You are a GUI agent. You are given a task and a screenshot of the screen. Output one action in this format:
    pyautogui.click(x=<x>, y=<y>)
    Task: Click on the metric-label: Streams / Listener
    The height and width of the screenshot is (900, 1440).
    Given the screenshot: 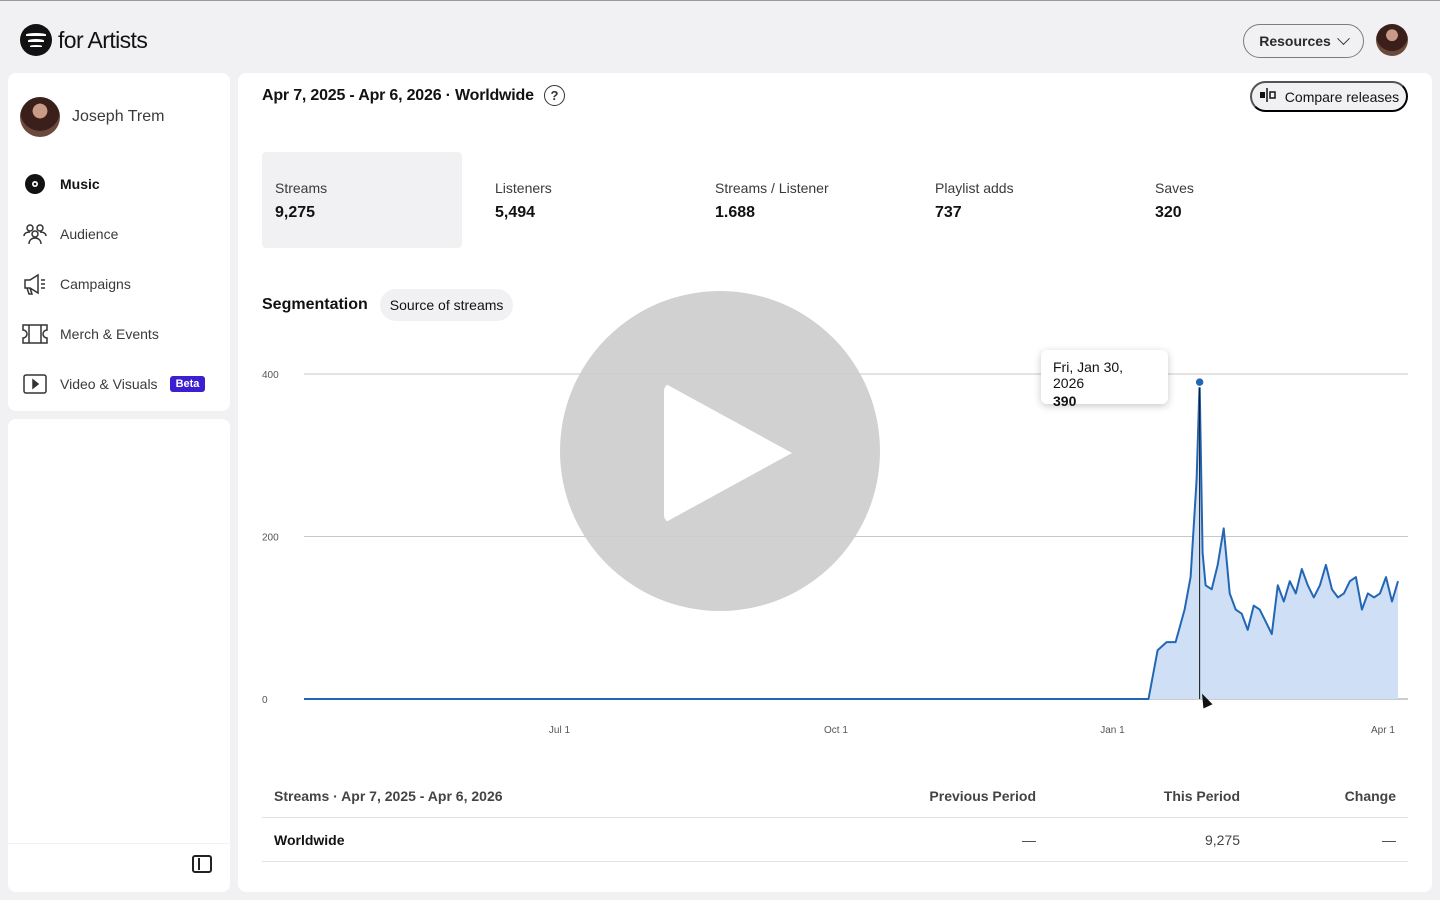 What is the action you would take?
    pyautogui.click(x=772, y=188)
    